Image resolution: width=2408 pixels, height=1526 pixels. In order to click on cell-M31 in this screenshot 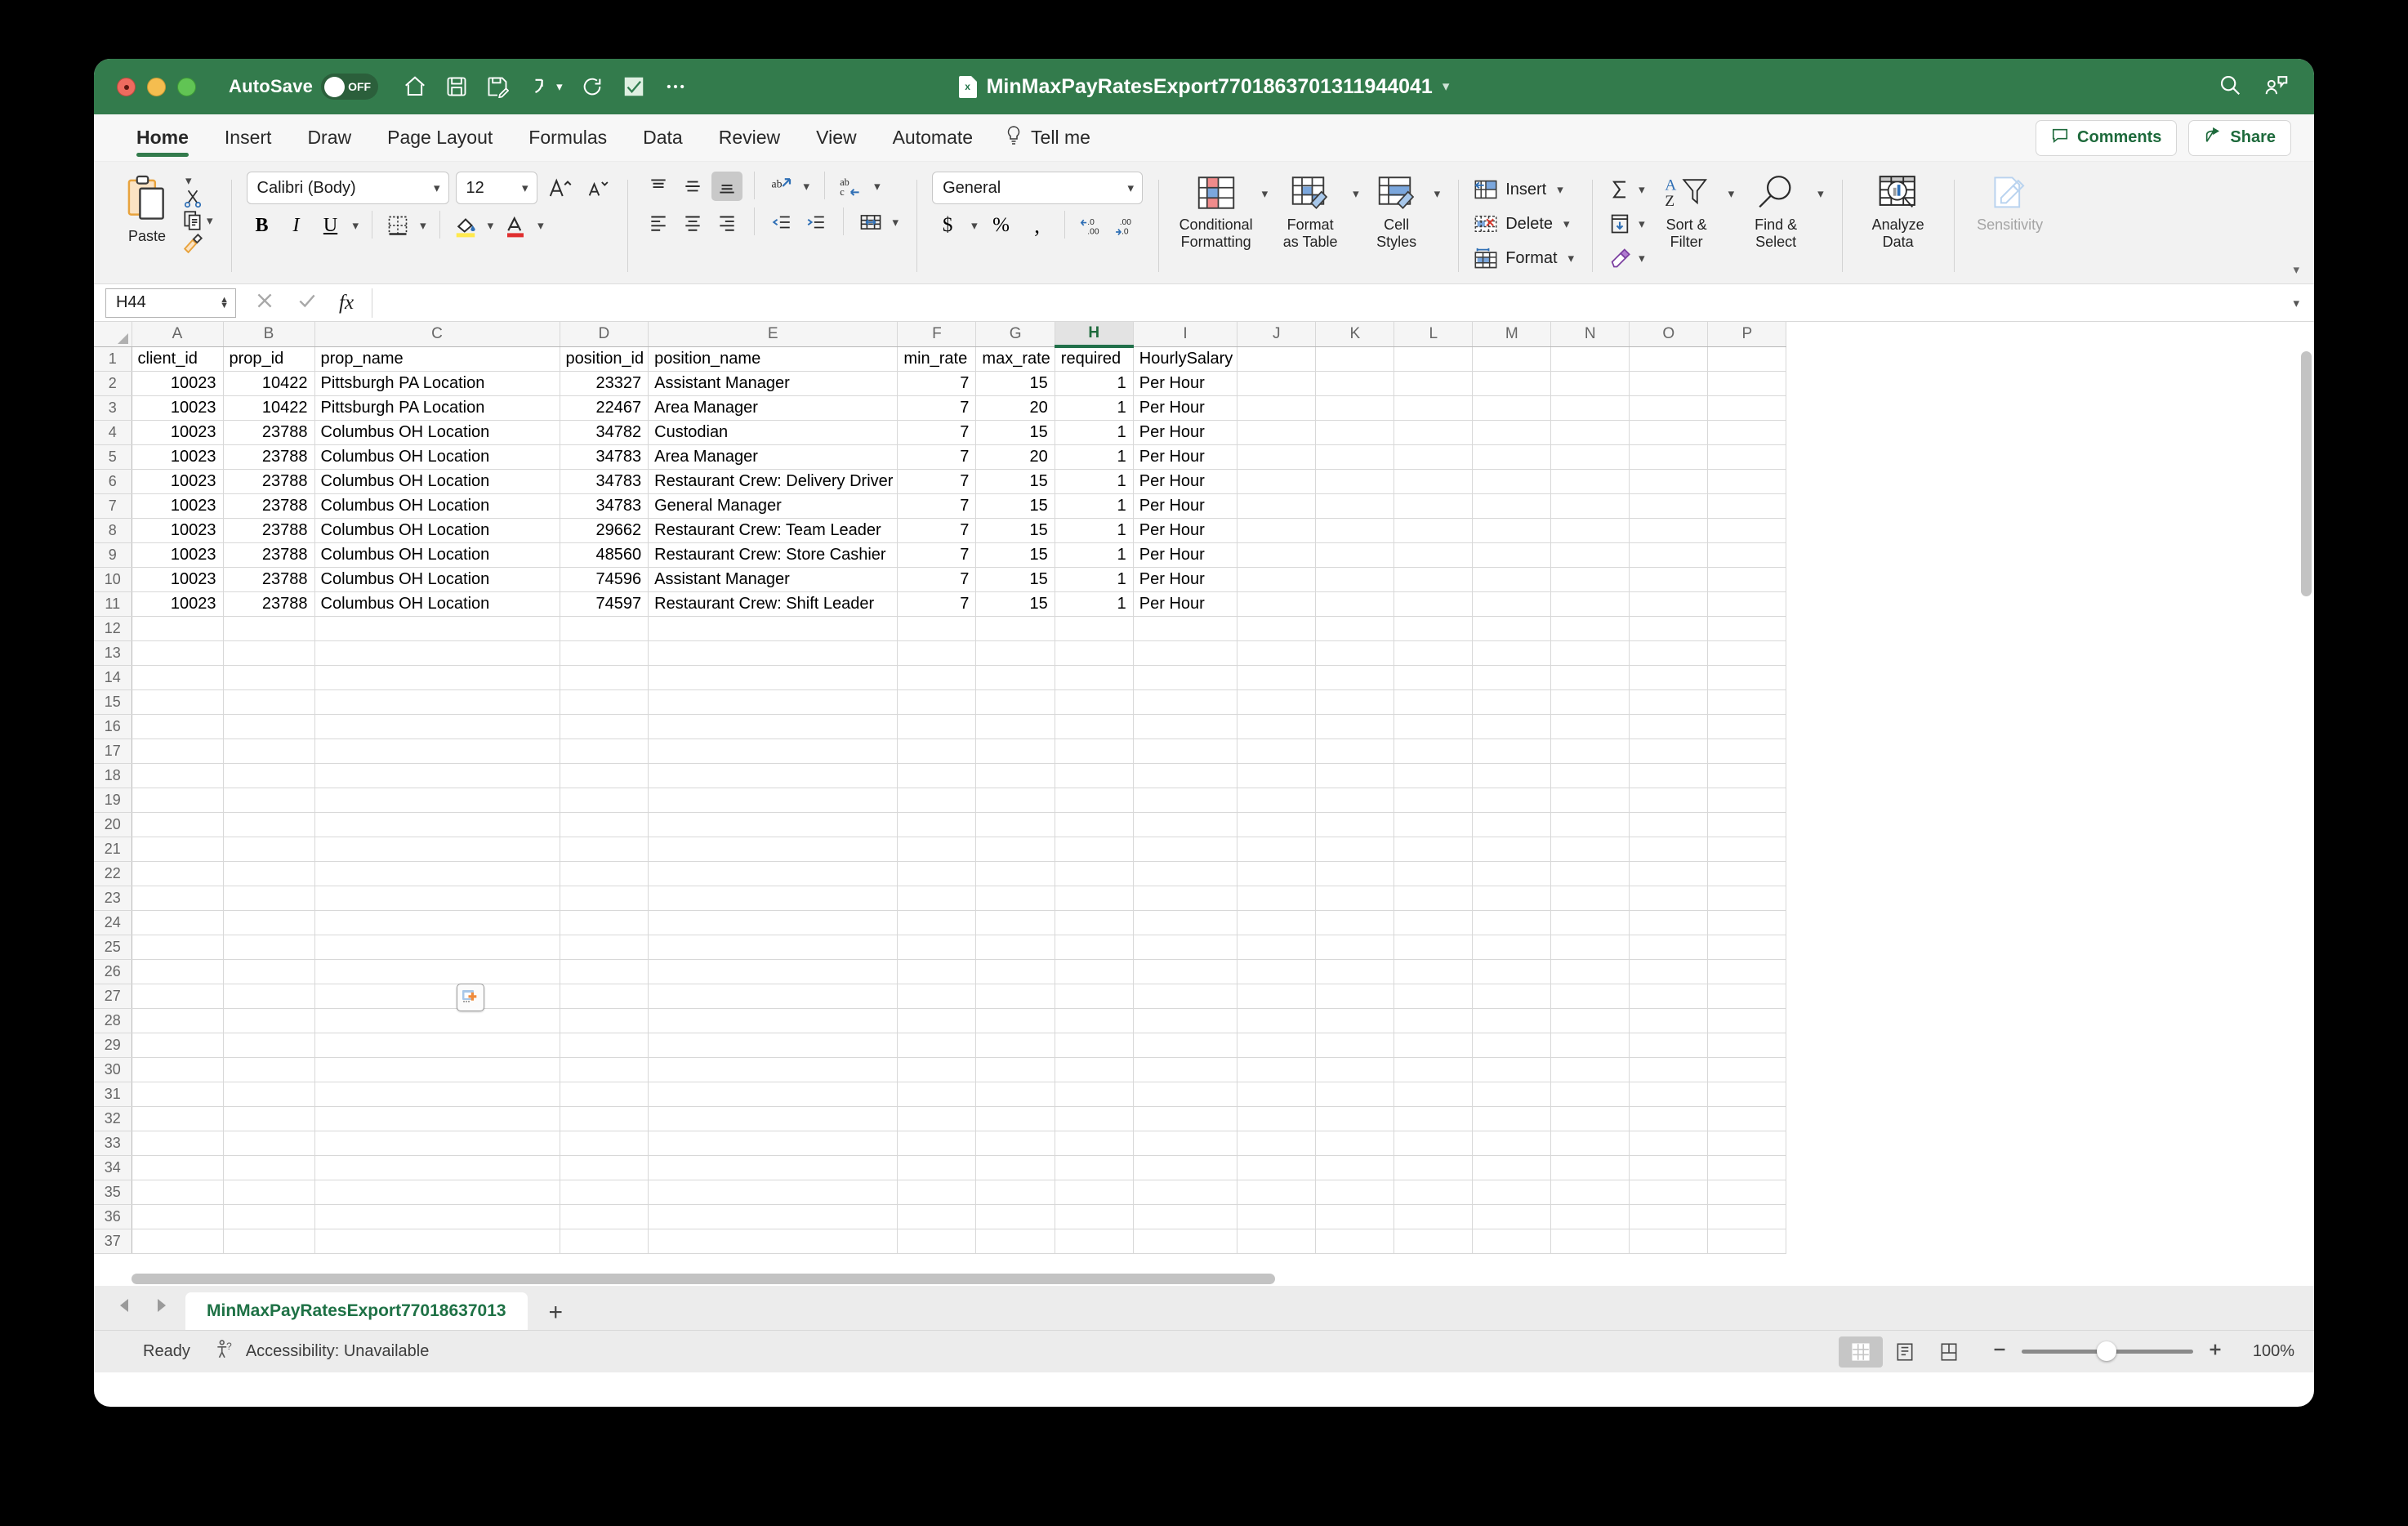, I will do `click(1512, 1094)`.